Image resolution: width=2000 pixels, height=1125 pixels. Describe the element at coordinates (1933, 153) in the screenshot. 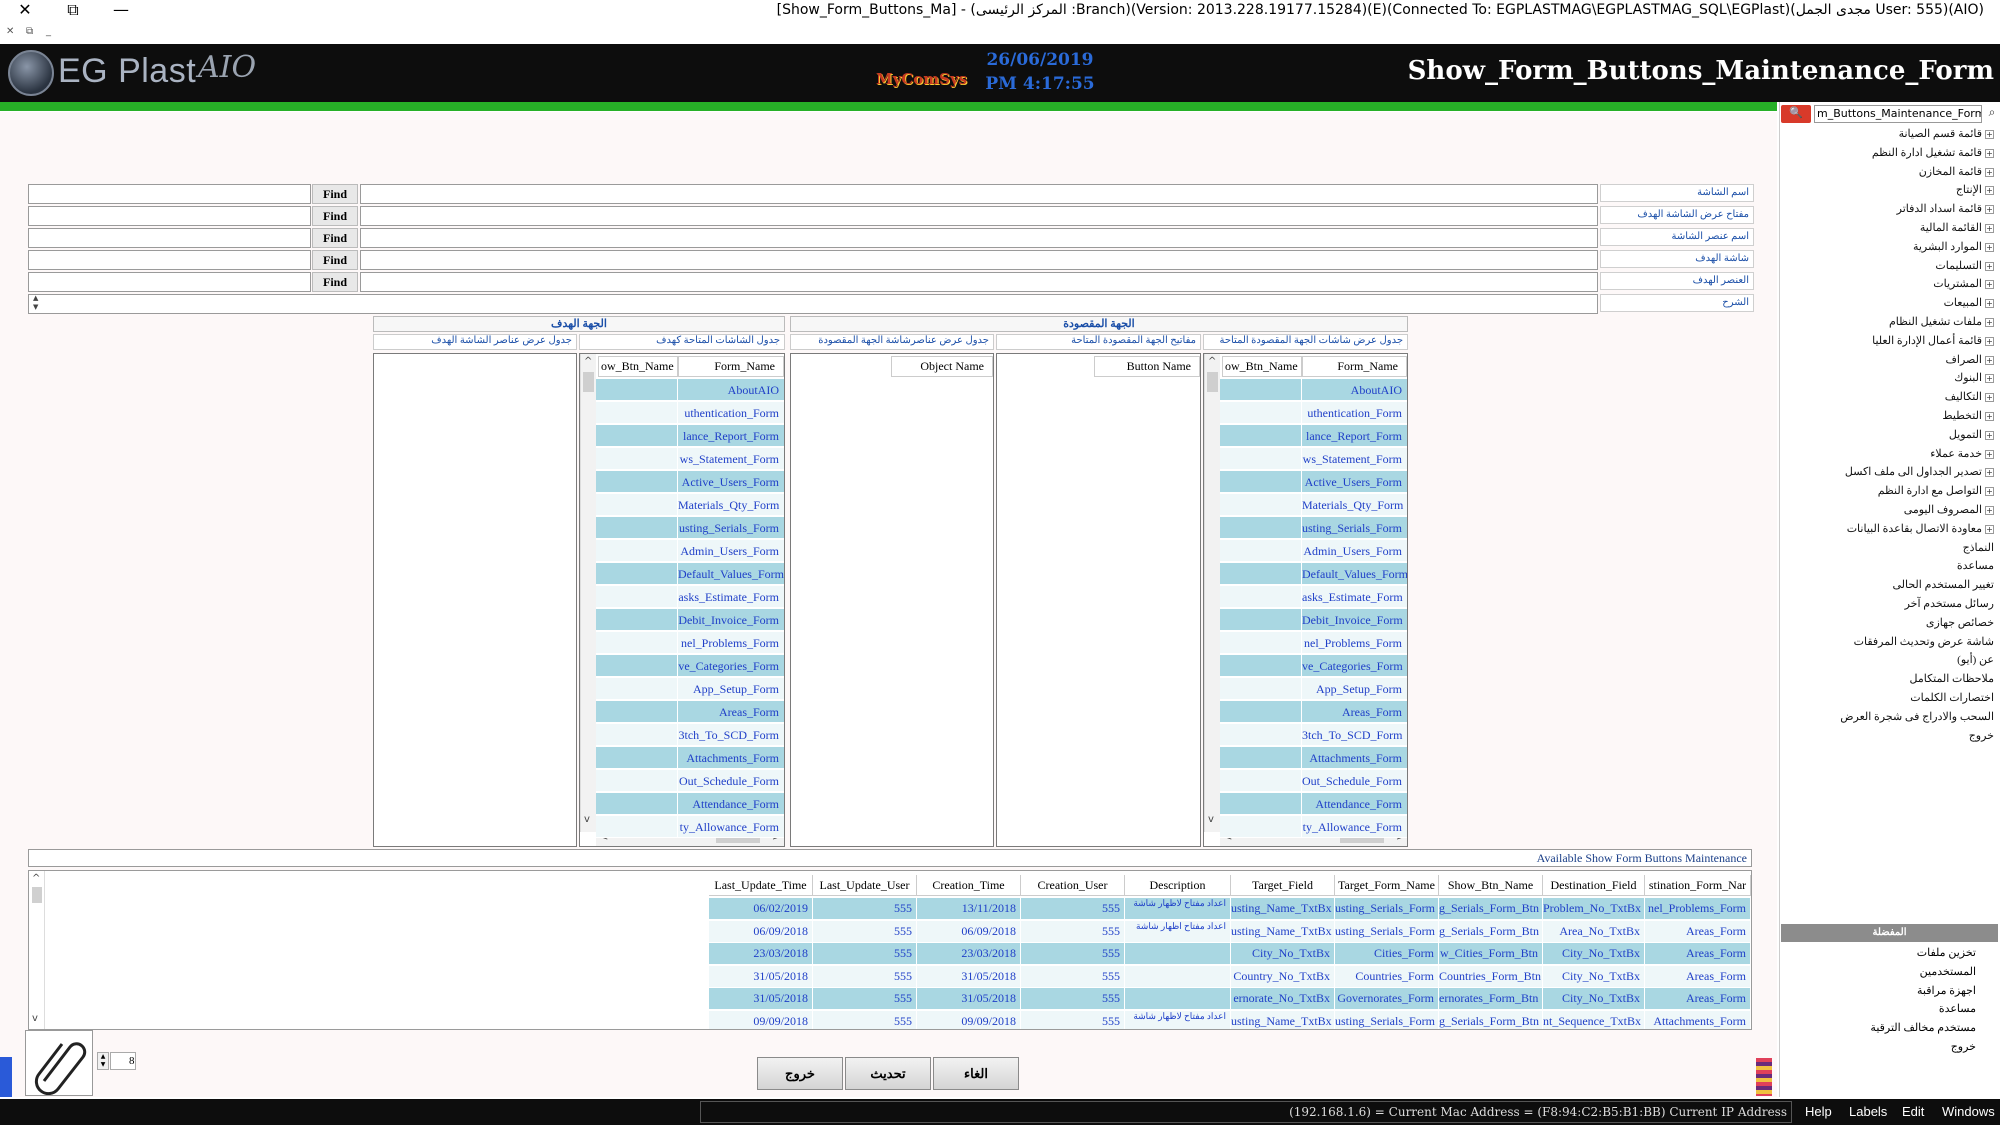

I see `sidebar-tree-item: قائمة تشغيل ادارة النظم +` at that location.